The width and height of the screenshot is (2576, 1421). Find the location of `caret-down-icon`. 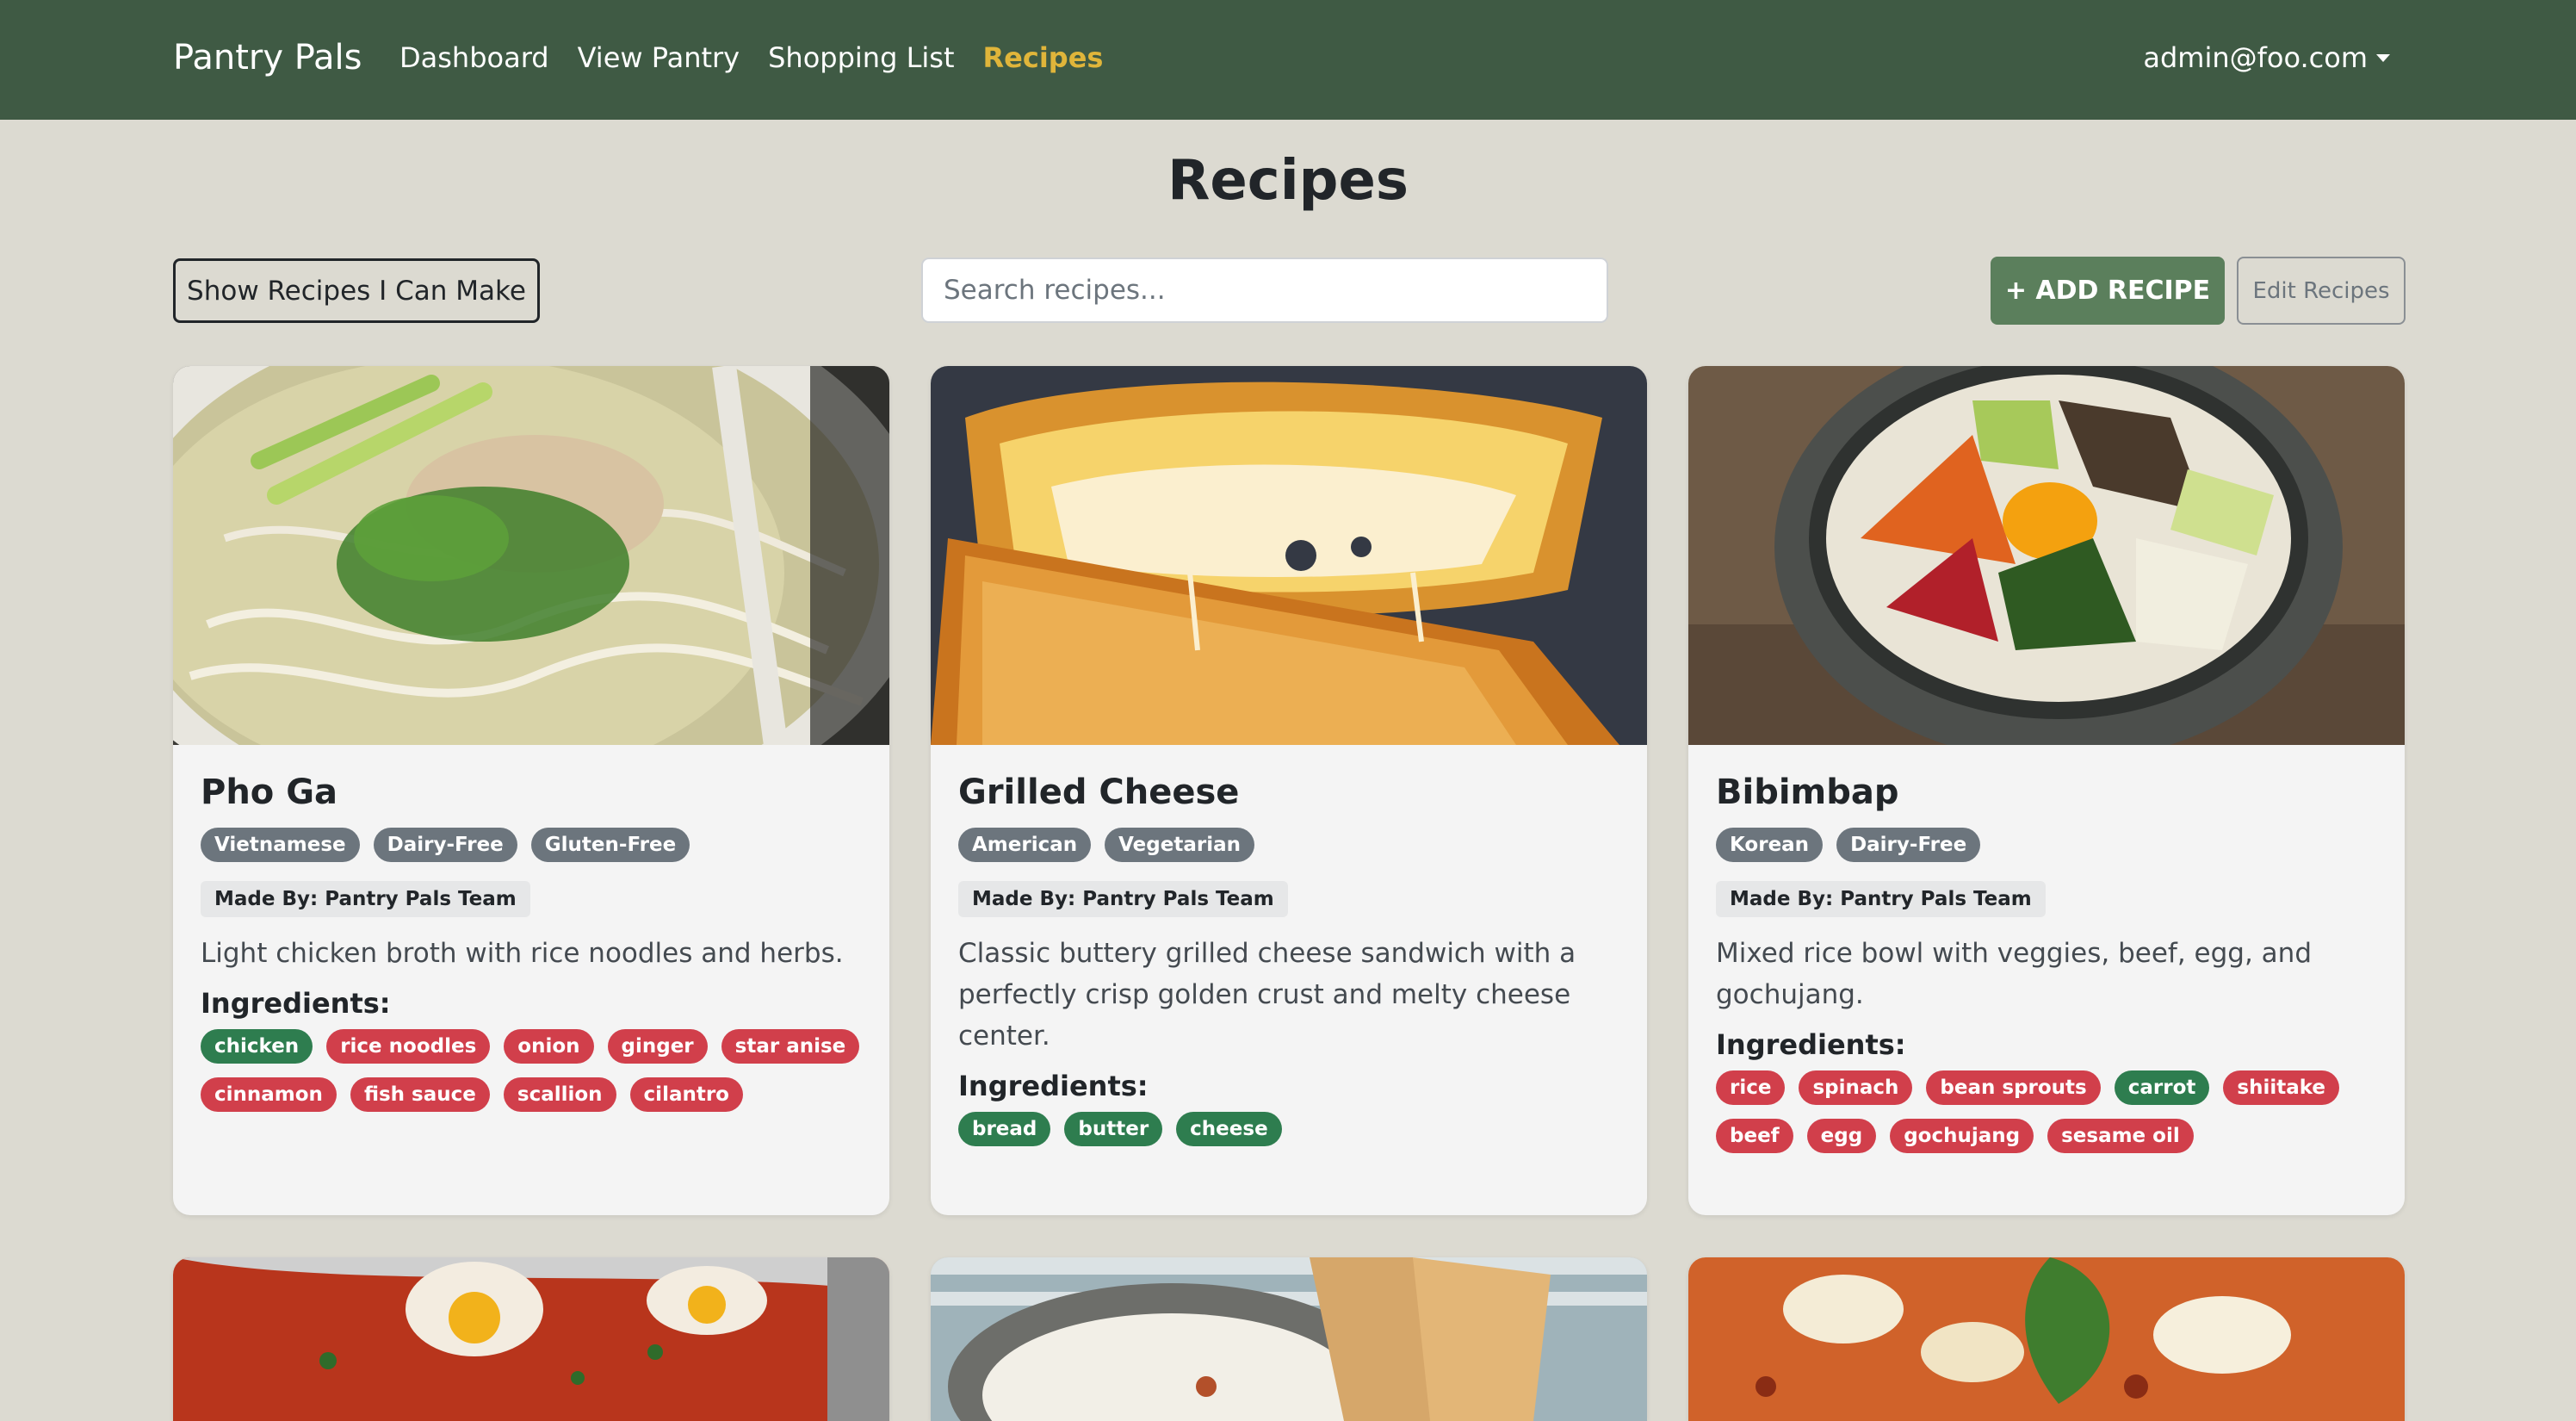

caret-down-icon is located at coordinates (2383, 57).